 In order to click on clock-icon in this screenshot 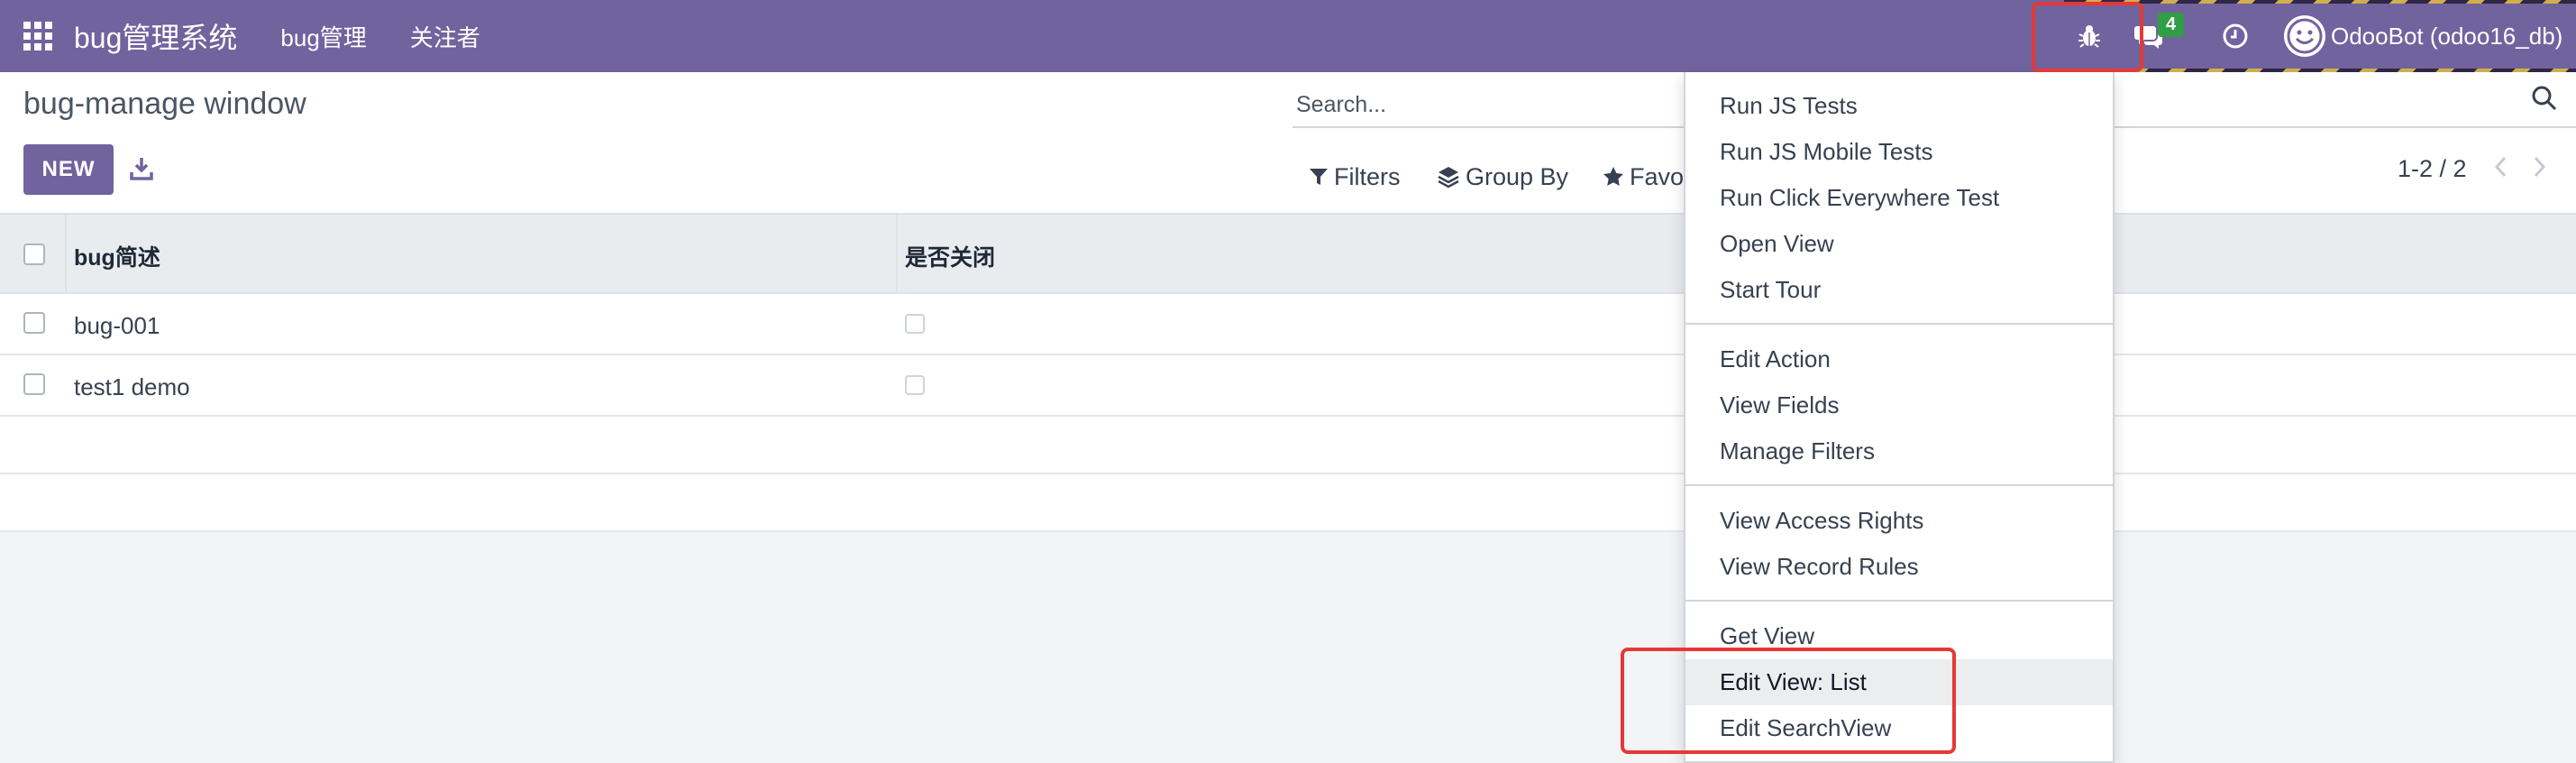, I will do `click(2235, 36)`.